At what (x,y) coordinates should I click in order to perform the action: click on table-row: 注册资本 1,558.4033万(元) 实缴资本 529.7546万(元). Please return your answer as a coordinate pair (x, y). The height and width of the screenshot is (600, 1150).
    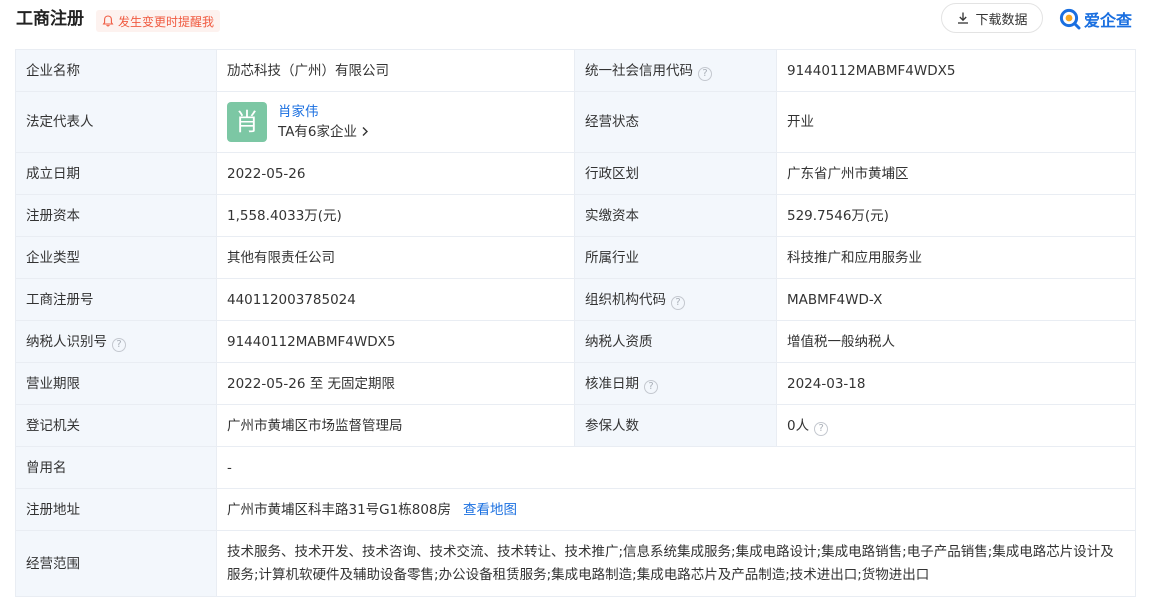
    Looking at the image, I should click on (575, 215).